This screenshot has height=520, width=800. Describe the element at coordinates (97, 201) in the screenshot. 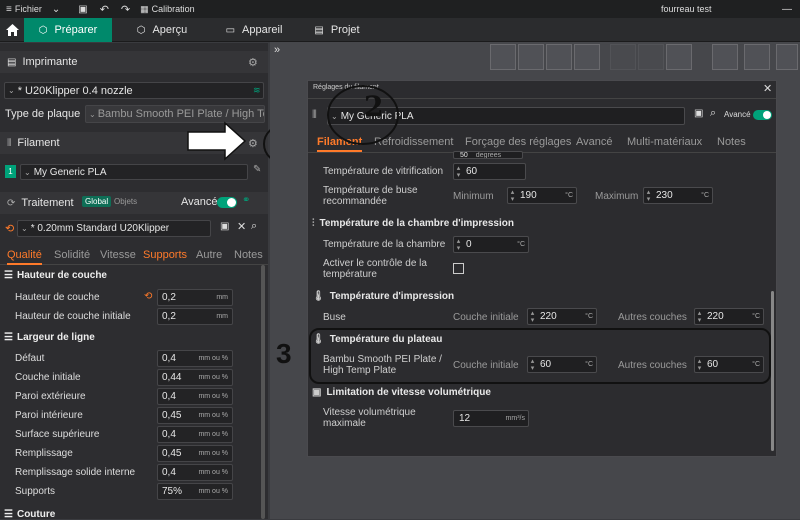

I see `global-toggle: Global` at that location.